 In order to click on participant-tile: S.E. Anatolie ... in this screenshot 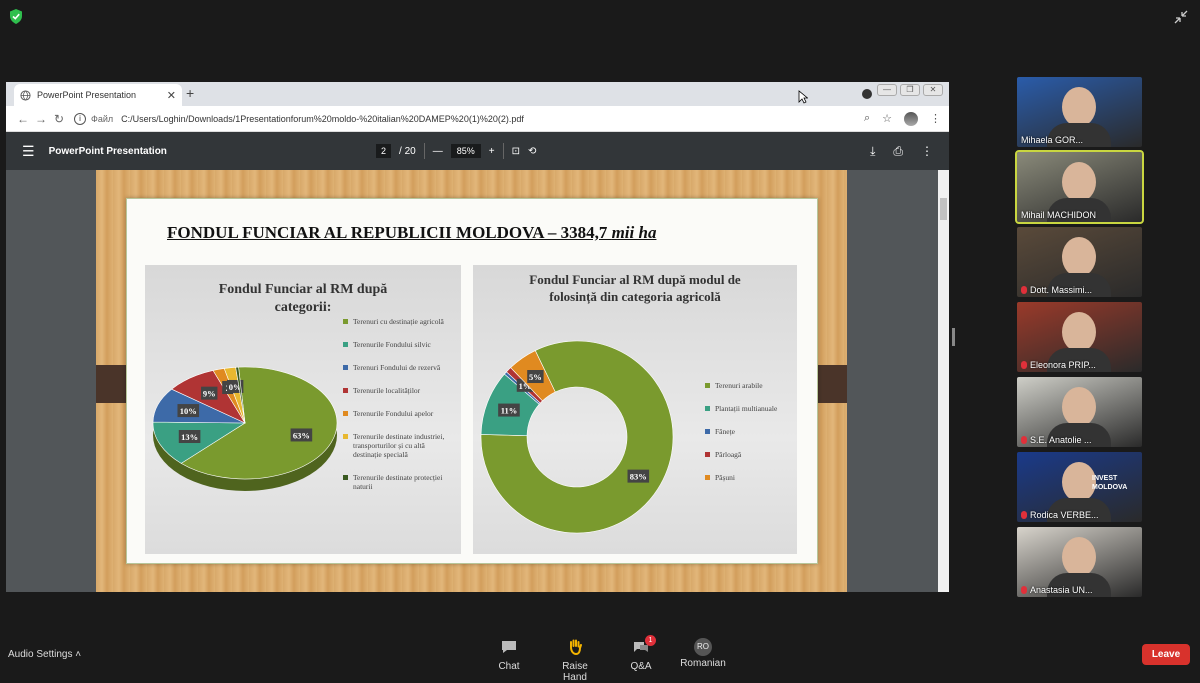, I will do `click(1079, 412)`.